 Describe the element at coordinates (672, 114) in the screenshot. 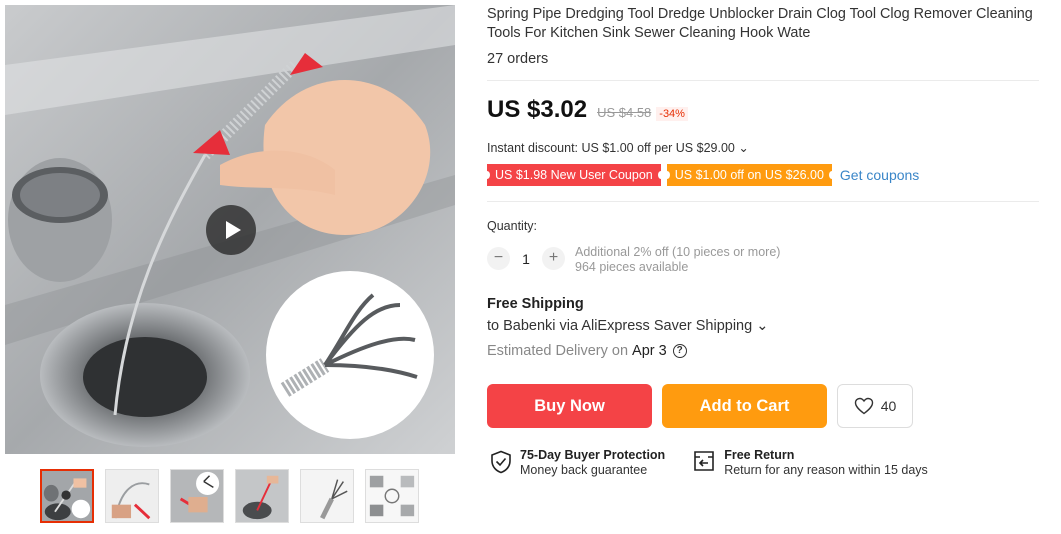

I see `discount-badge: -34%` at that location.